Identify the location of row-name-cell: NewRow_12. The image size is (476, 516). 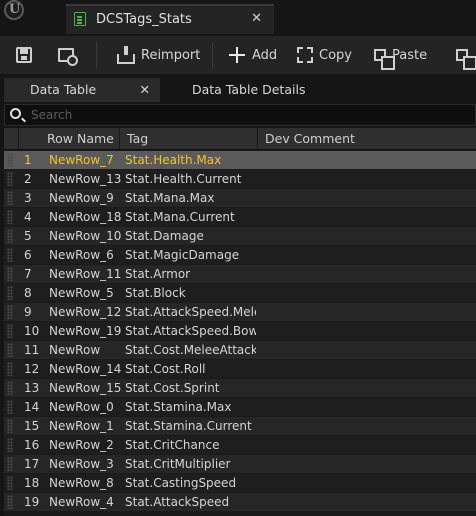
(85, 312).